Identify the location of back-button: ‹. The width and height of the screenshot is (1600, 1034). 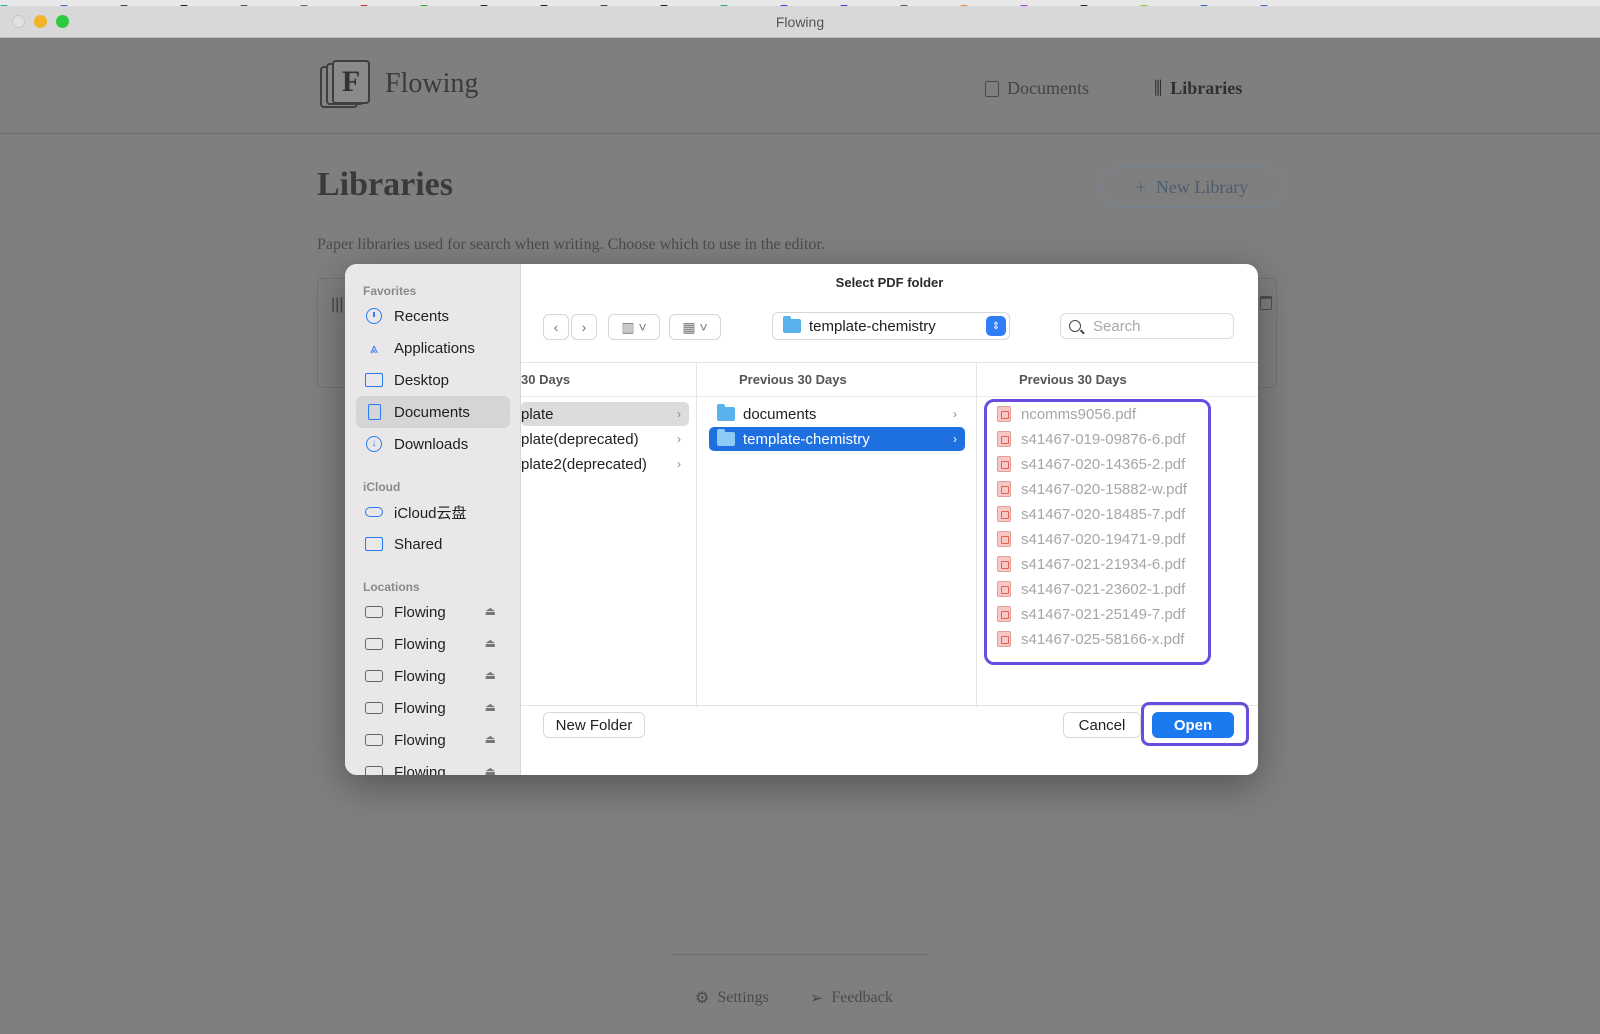
(556, 327).